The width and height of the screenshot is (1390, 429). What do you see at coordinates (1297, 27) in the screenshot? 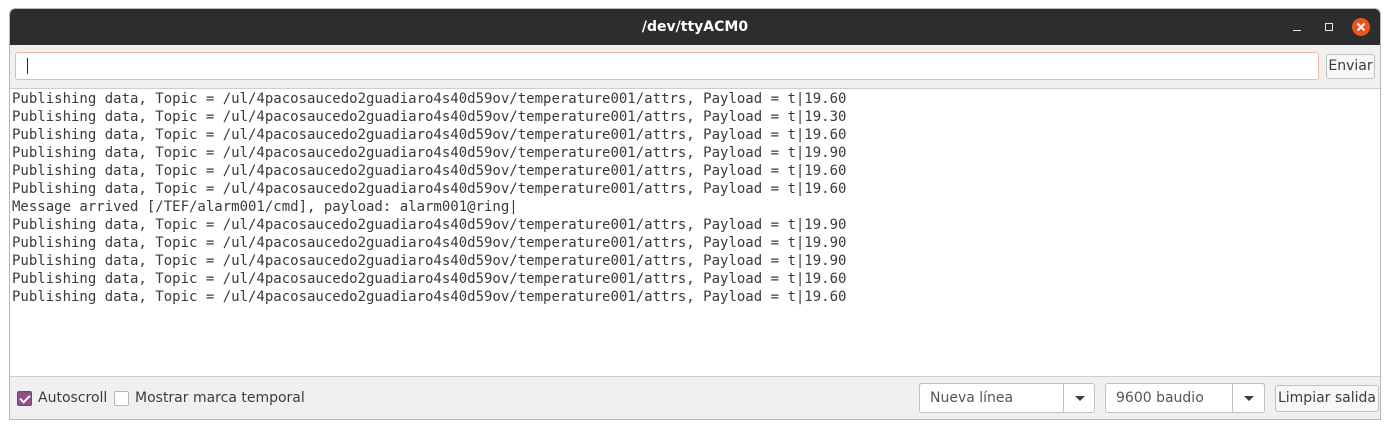
I see `minimize-icon` at bounding box center [1297, 27].